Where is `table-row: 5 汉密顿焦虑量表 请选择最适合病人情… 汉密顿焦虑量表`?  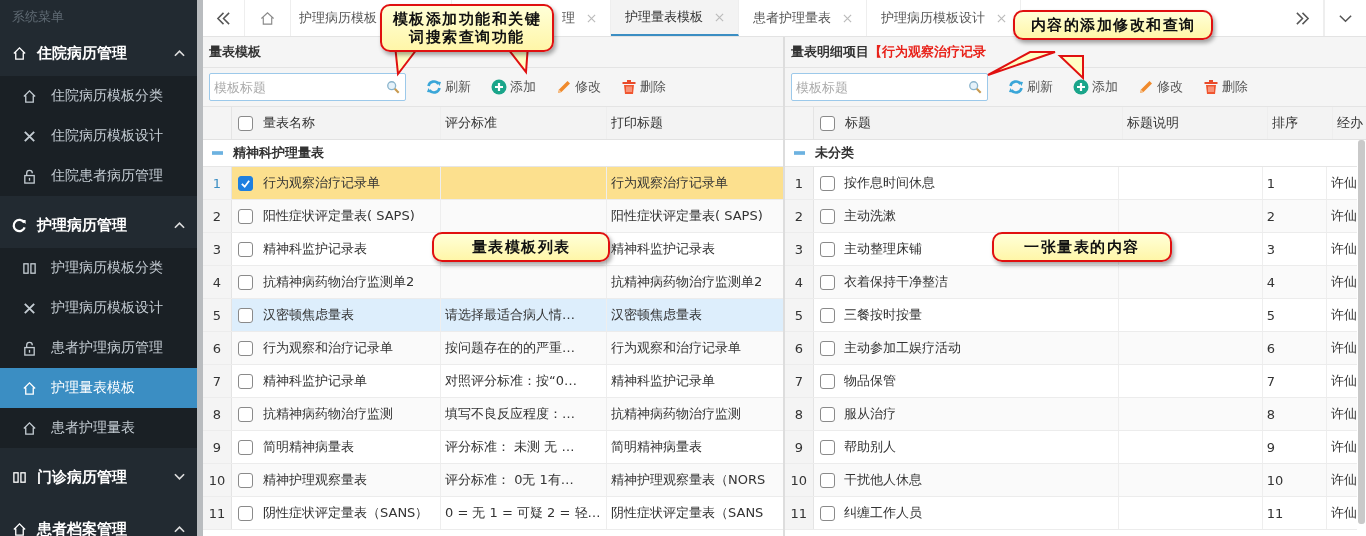 table-row: 5 汉密顿焦虑量表 请选择最适合病人情… 汉密顿焦虑量表 is located at coordinates (493, 315).